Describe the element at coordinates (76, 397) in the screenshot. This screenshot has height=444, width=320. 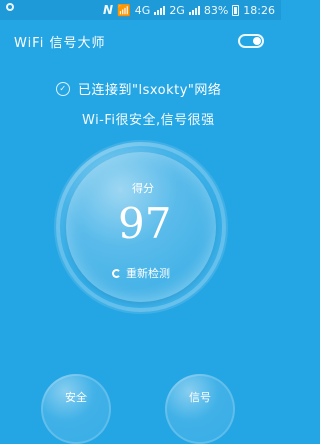
I see `security-label: 安全` at that location.